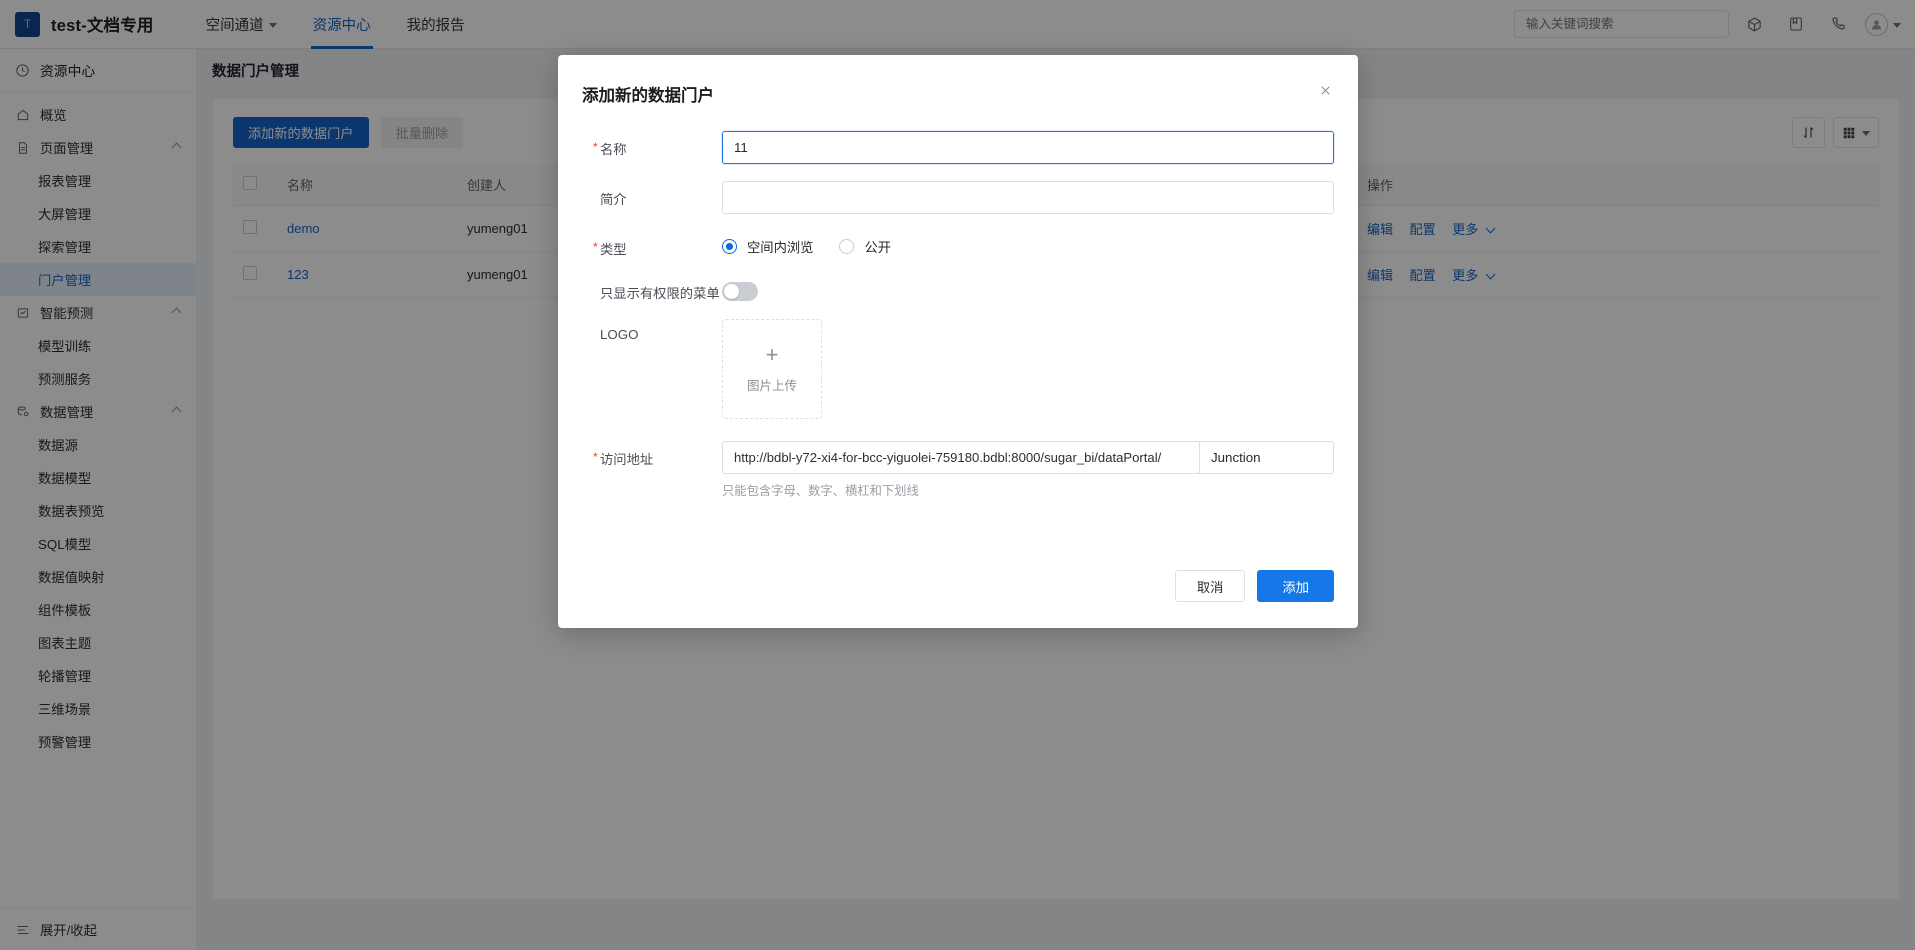  I want to click on logo-upload-box: + 图片上传, so click(772, 369).